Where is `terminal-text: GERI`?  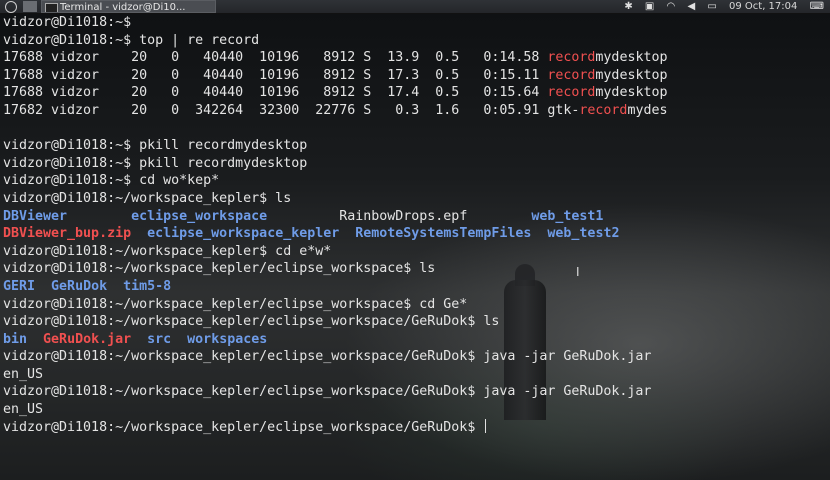 terminal-text: GERI is located at coordinates (19, 286).